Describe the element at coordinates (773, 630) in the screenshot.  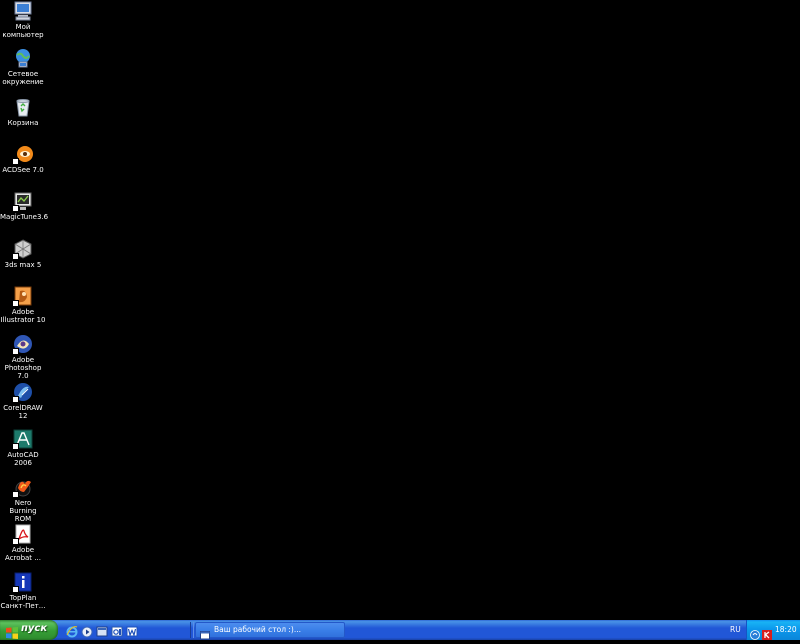
I see `notification-area: 18:20` at that location.